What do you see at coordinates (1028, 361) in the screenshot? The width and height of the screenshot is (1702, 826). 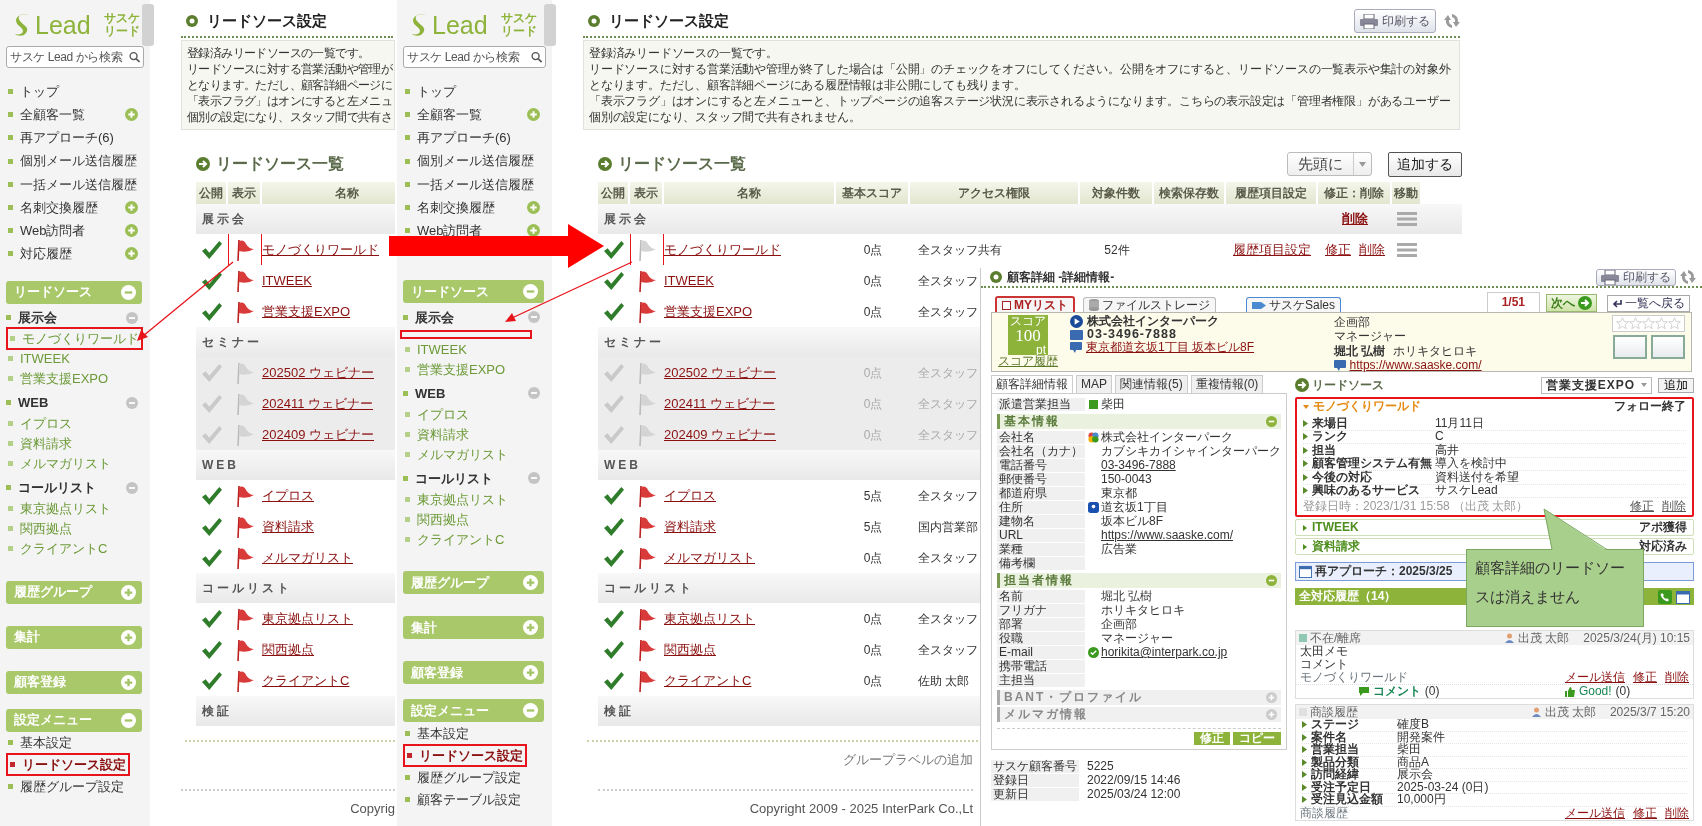 I see `score-history-link: スコア履歴` at bounding box center [1028, 361].